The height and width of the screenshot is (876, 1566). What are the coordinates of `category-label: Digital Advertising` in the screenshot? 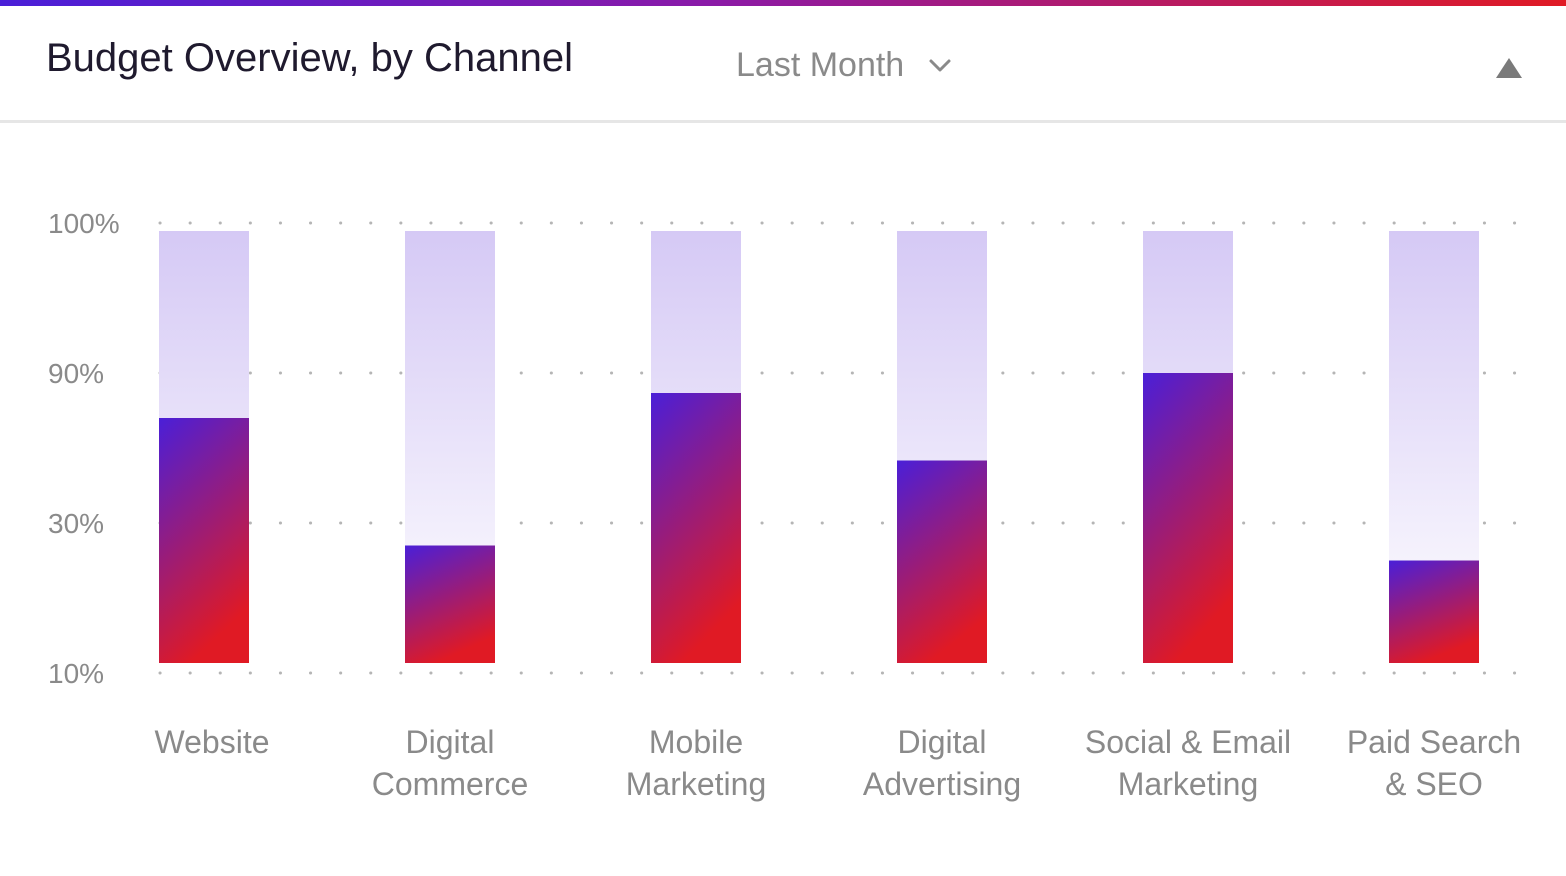 It's located at (942, 763).